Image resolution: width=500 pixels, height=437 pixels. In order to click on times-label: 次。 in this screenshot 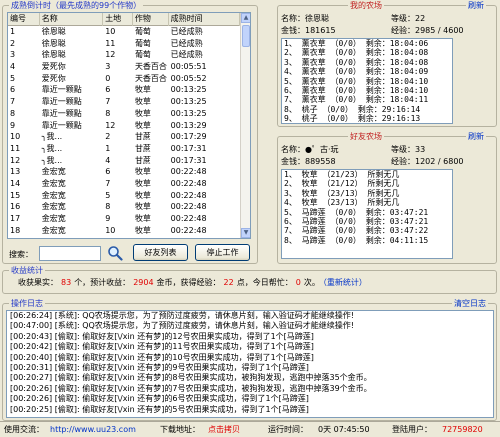, I will do `click(311, 282)`.